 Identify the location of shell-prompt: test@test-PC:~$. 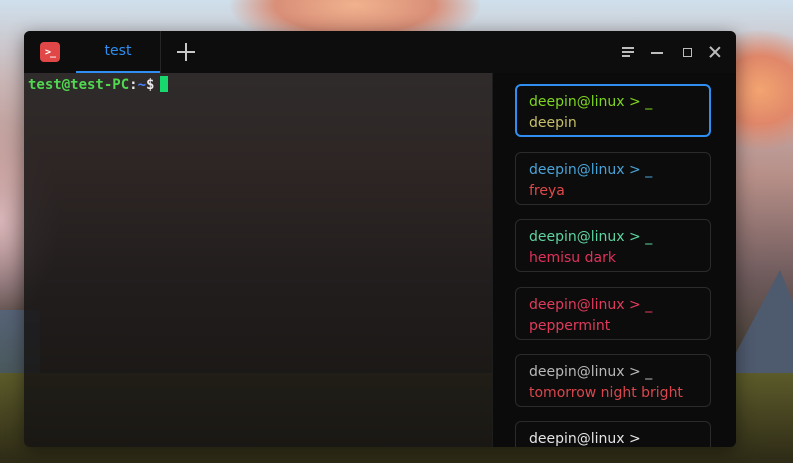
(98, 84).